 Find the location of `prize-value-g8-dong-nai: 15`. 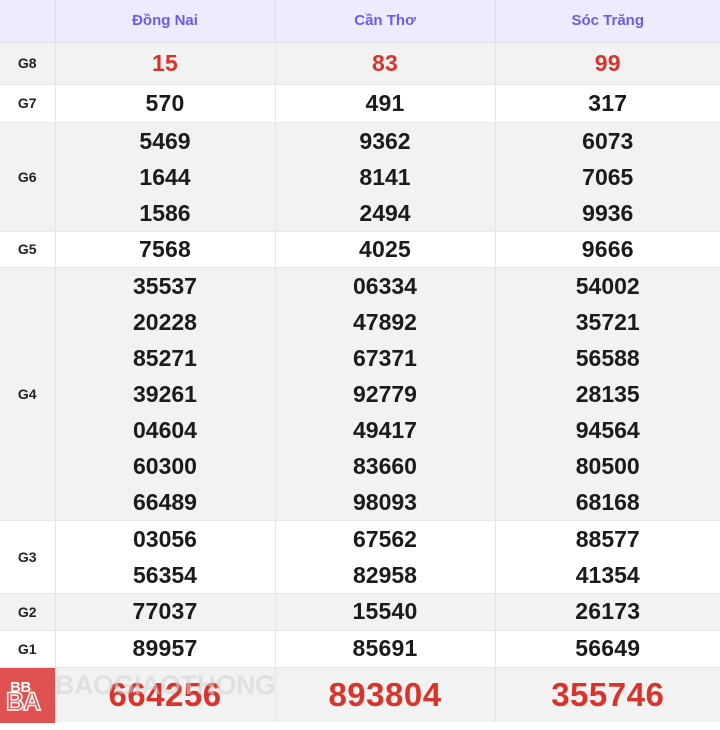

prize-value-g8-dong-nai: 15 is located at coordinates (165, 63).